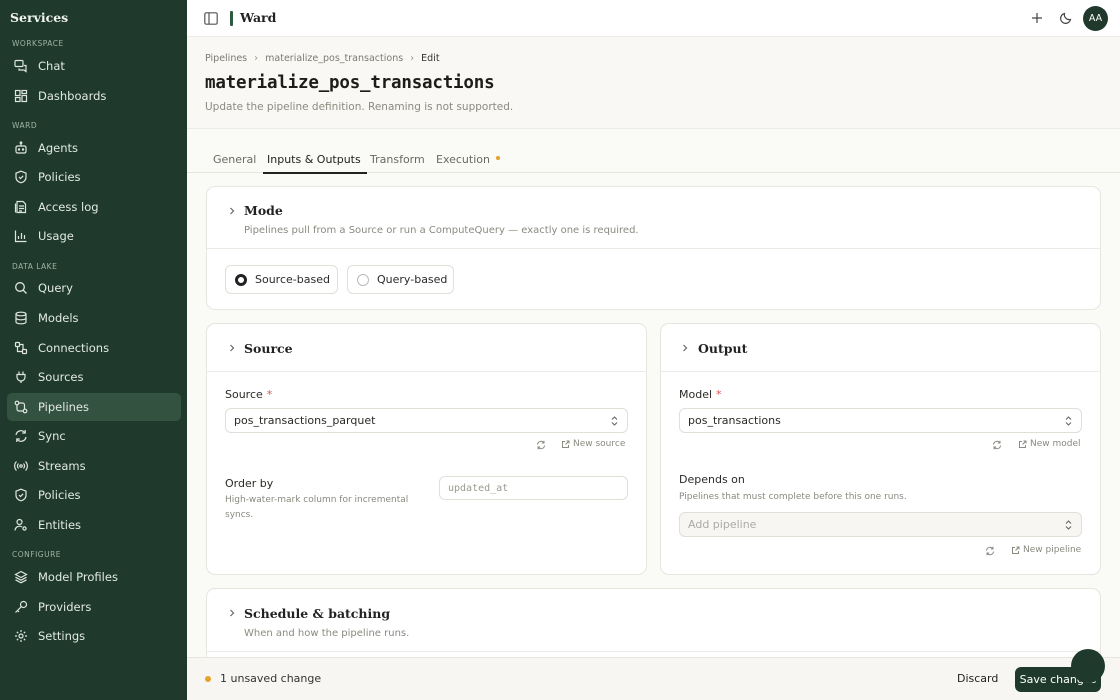 Image resolution: width=1120 pixels, height=700 pixels. Describe the element at coordinates (723, 348) in the screenshot. I see `output-title: Output` at that location.